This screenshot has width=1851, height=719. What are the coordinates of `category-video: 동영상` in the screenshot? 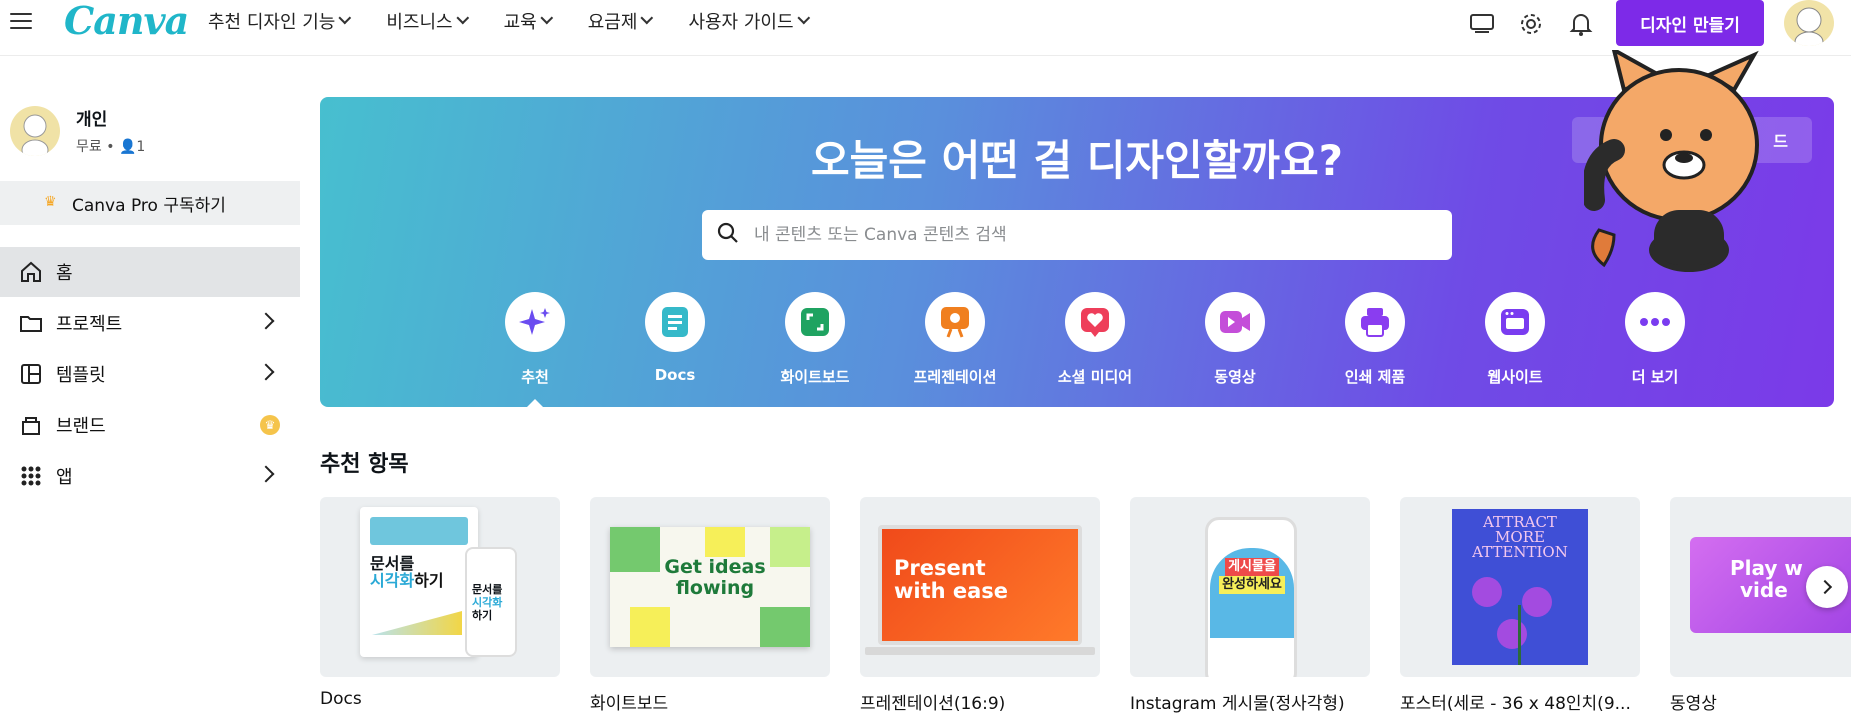 It's located at (1235, 339).